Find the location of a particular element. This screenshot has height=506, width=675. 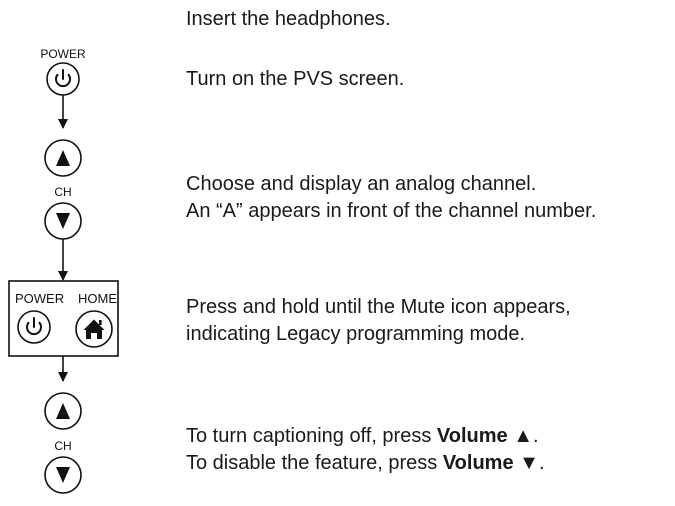

home-button is located at coordinates (94, 329).